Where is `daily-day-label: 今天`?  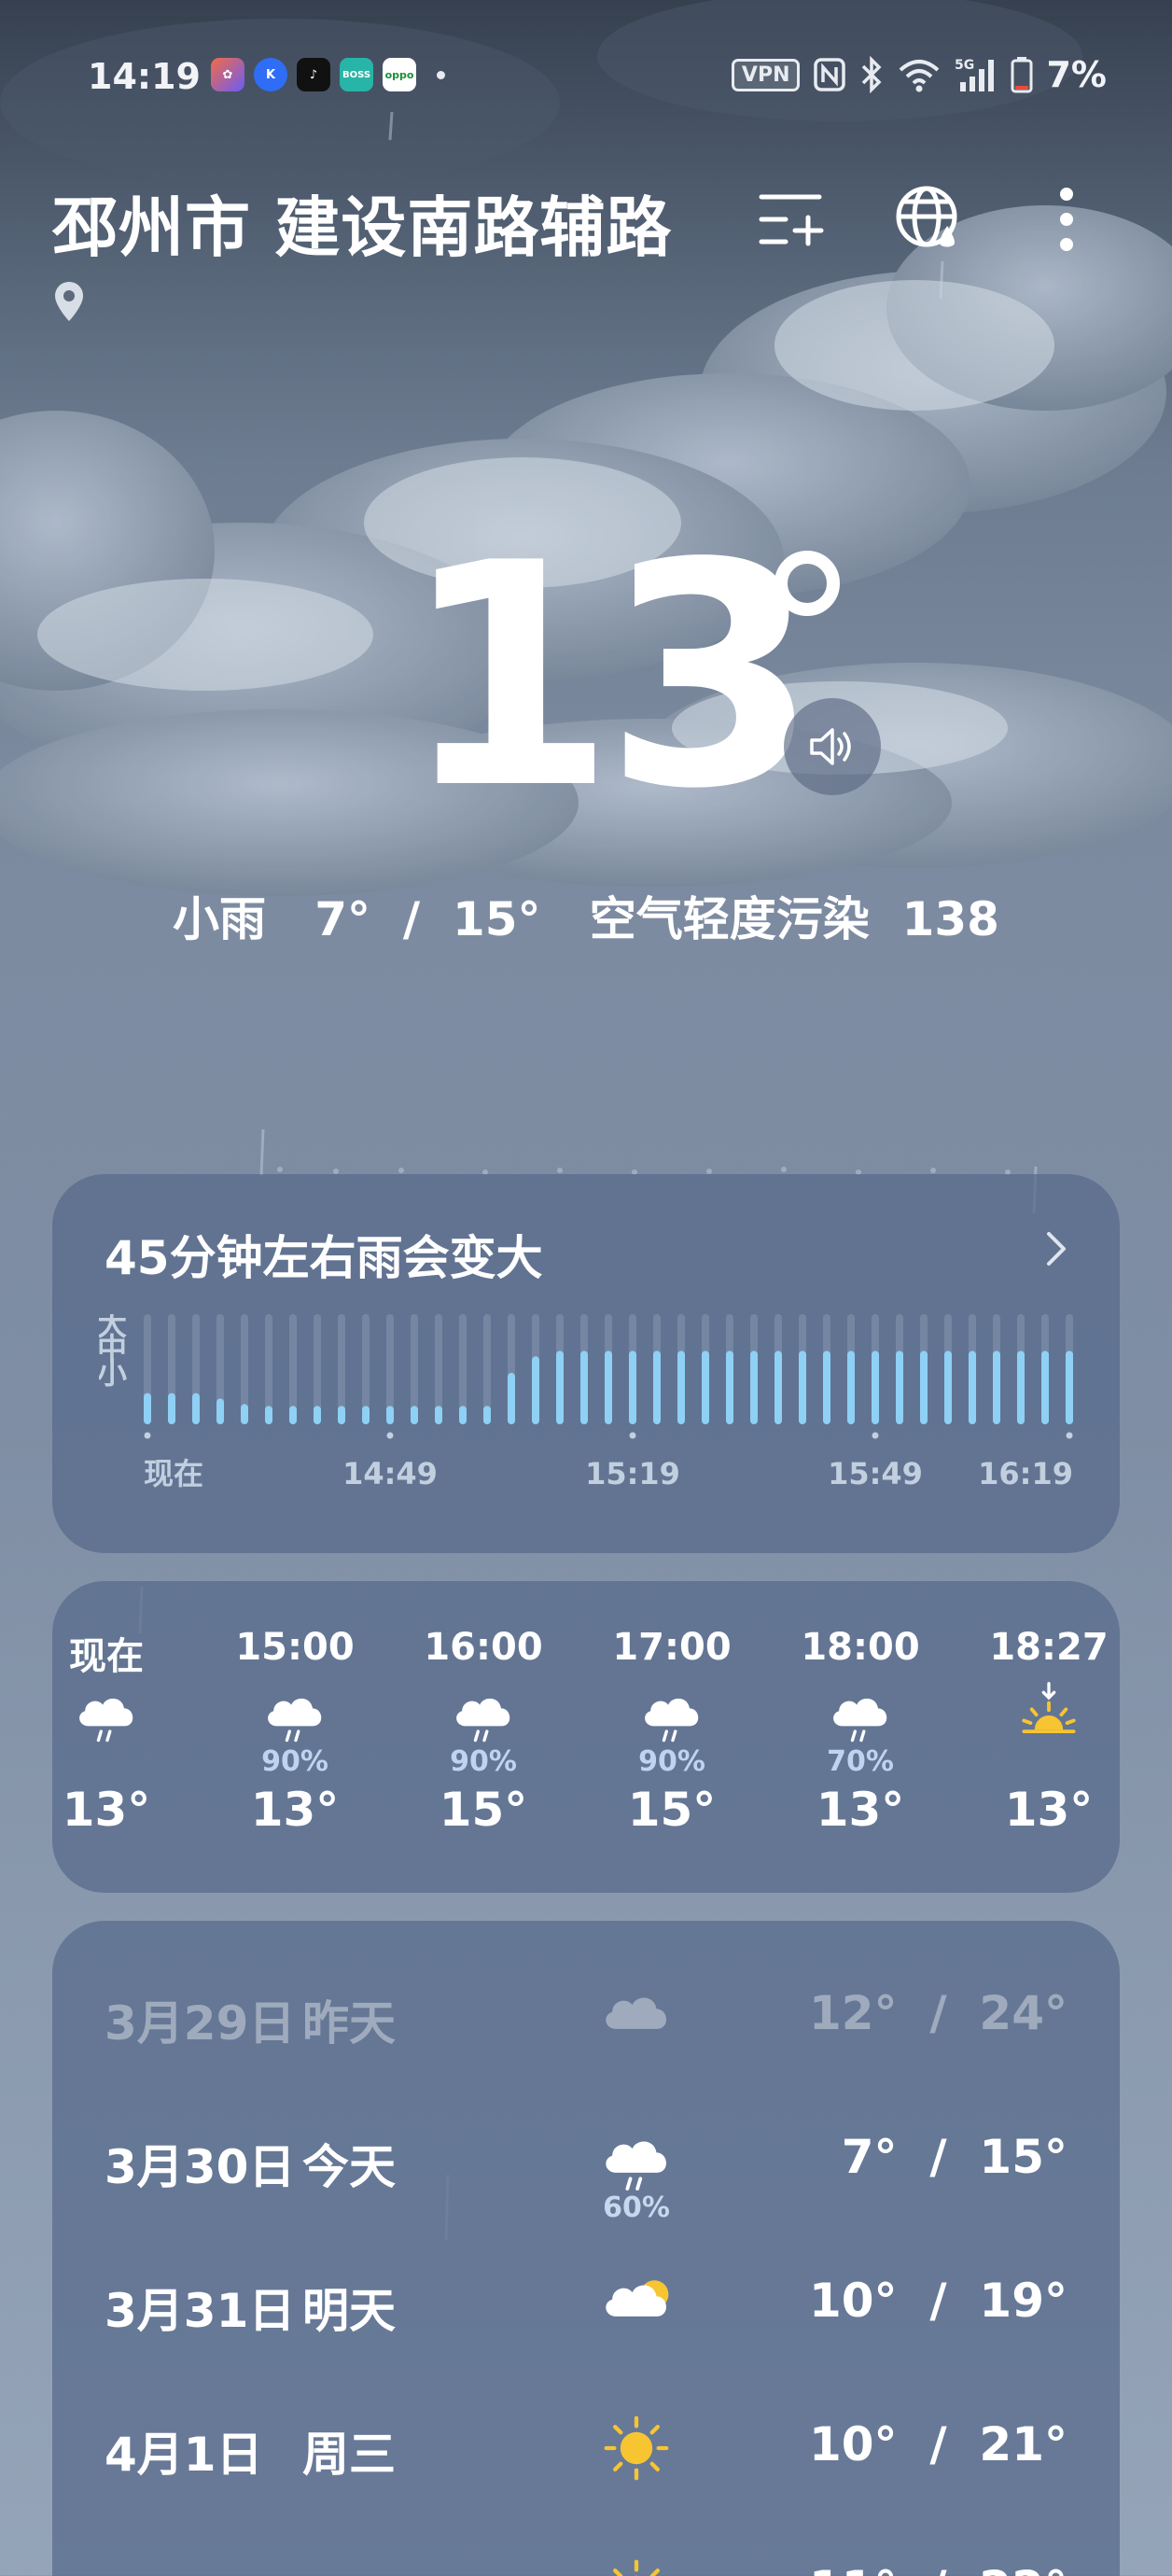 daily-day-label: 今天 is located at coordinates (349, 2167).